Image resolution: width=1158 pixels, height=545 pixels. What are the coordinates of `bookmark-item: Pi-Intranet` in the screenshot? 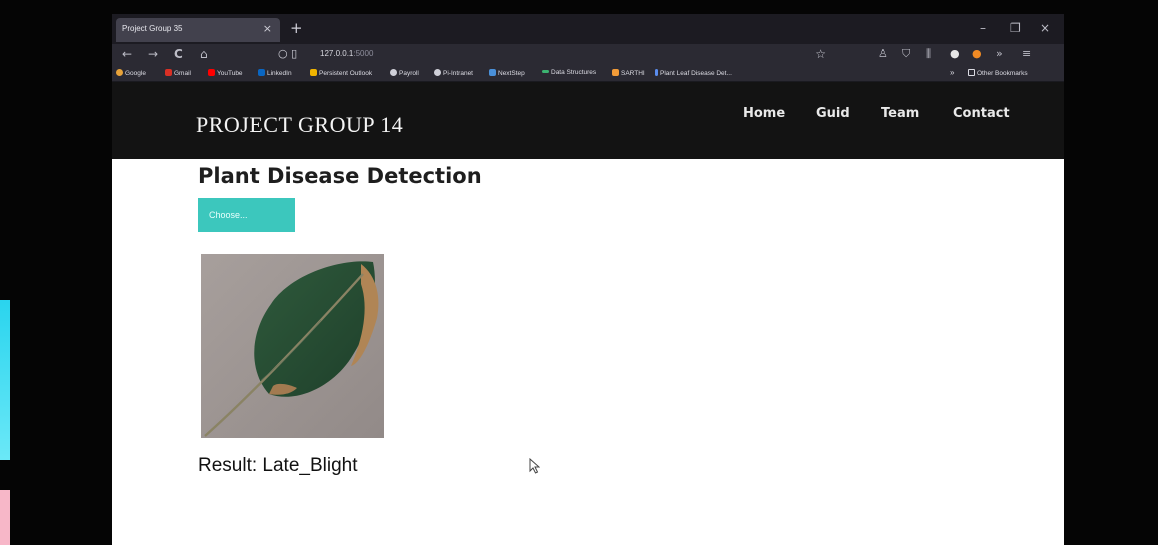 It's located at (453, 73).